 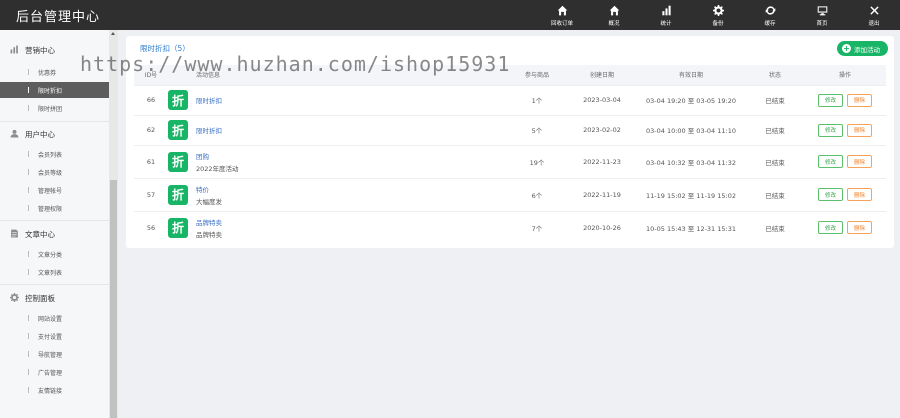 What do you see at coordinates (54, 254) in the screenshot?
I see `sidebar-item-article-categories: 文章分类` at bounding box center [54, 254].